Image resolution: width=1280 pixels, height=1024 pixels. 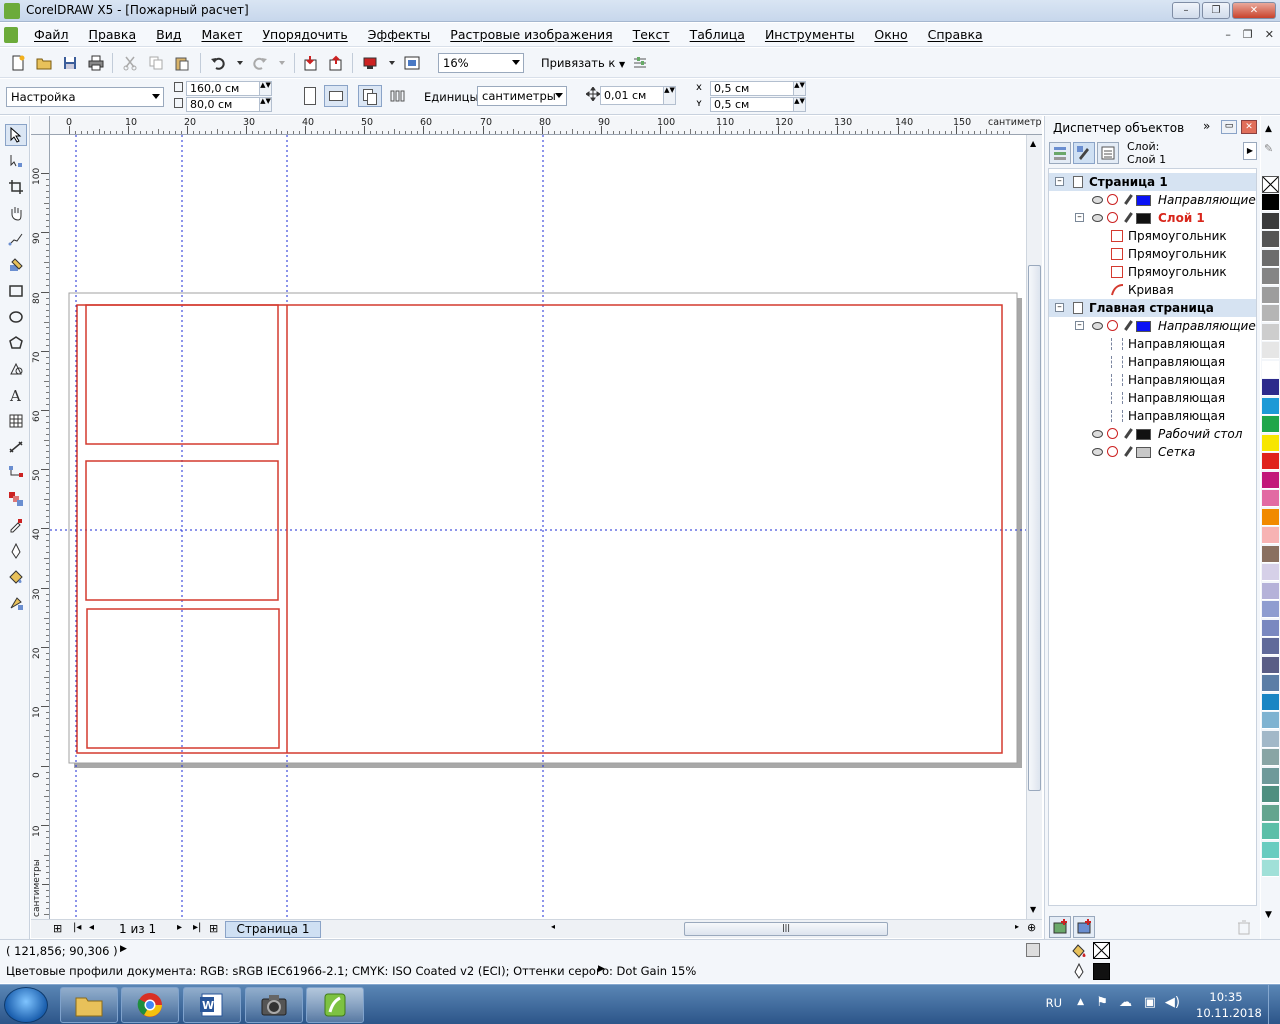 I want to click on redo-dropdown-icon, so click(x=282, y=63).